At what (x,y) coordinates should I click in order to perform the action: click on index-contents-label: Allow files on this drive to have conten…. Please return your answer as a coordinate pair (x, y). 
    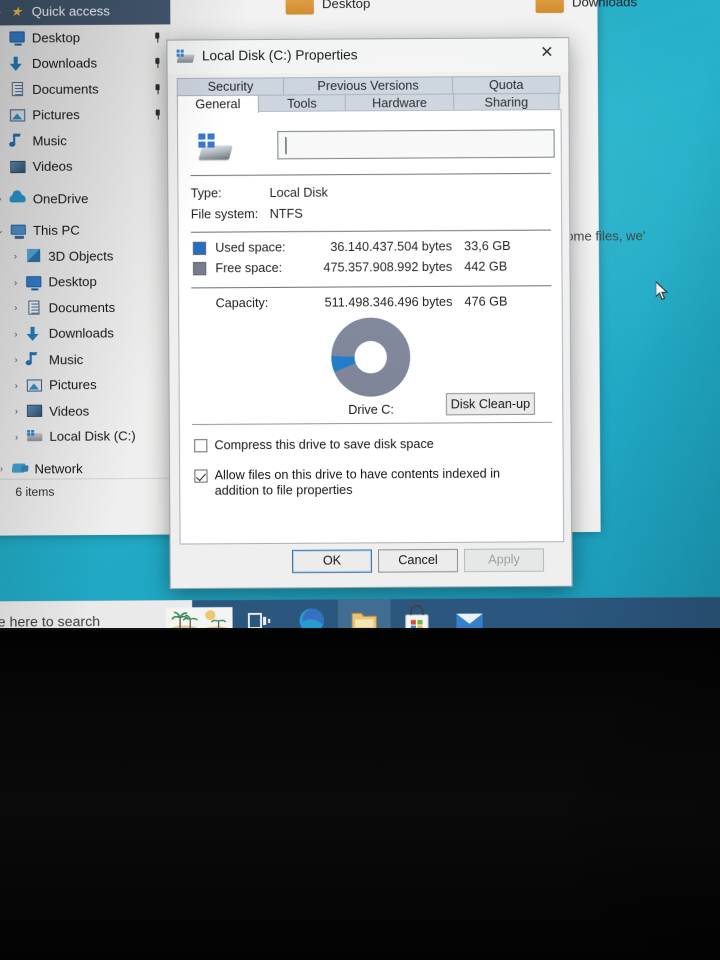
    Looking at the image, I should click on (357, 482).